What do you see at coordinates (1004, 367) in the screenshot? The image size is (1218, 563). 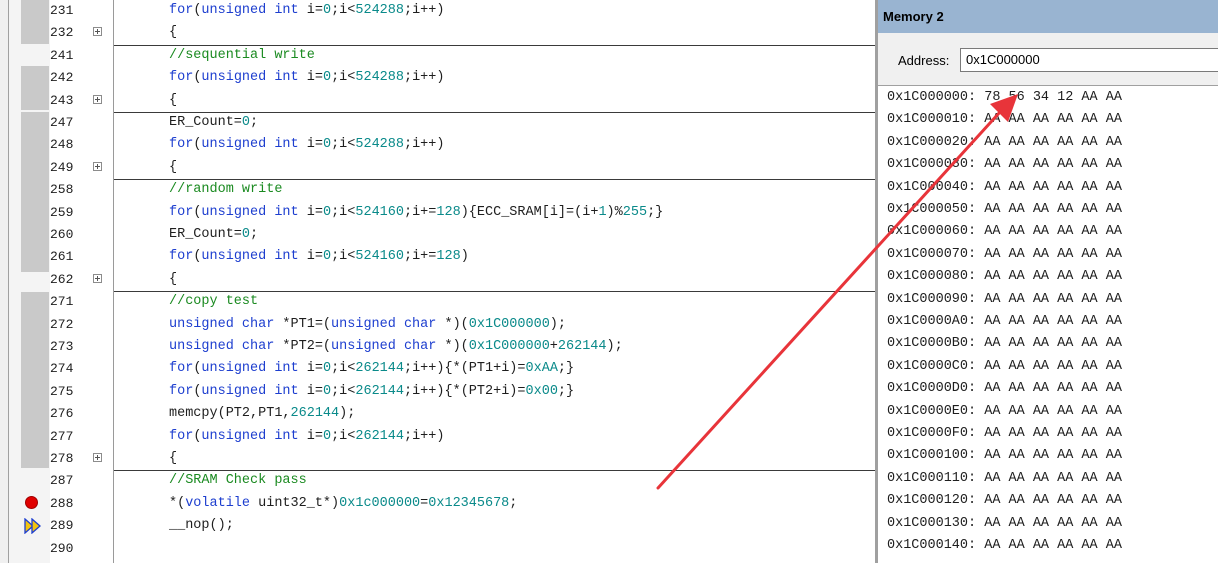 I see `memory-row: 0x1C0000C0: AA AA AA AA AA AA` at bounding box center [1004, 367].